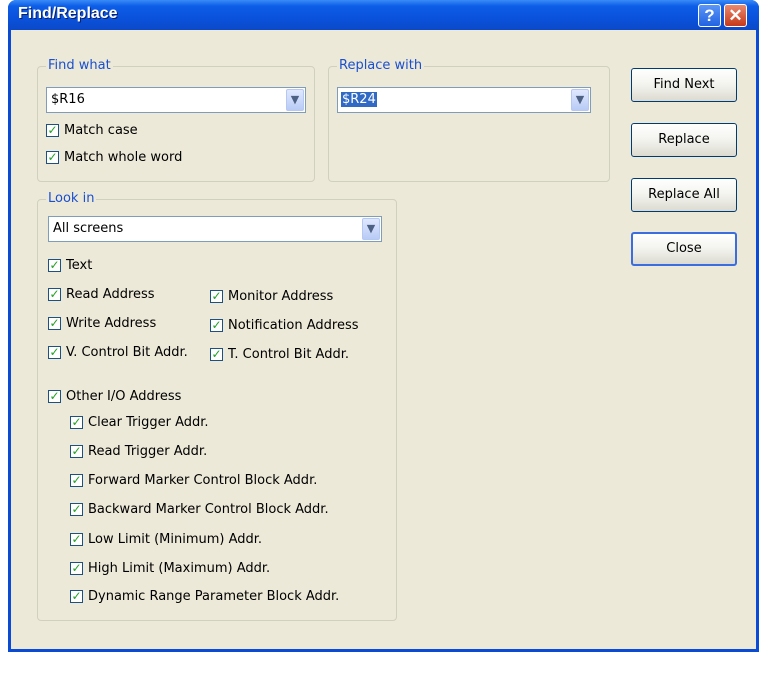 This screenshot has height=675, width=776. I want to click on look-in-legend: Look in, so click(71, 198).